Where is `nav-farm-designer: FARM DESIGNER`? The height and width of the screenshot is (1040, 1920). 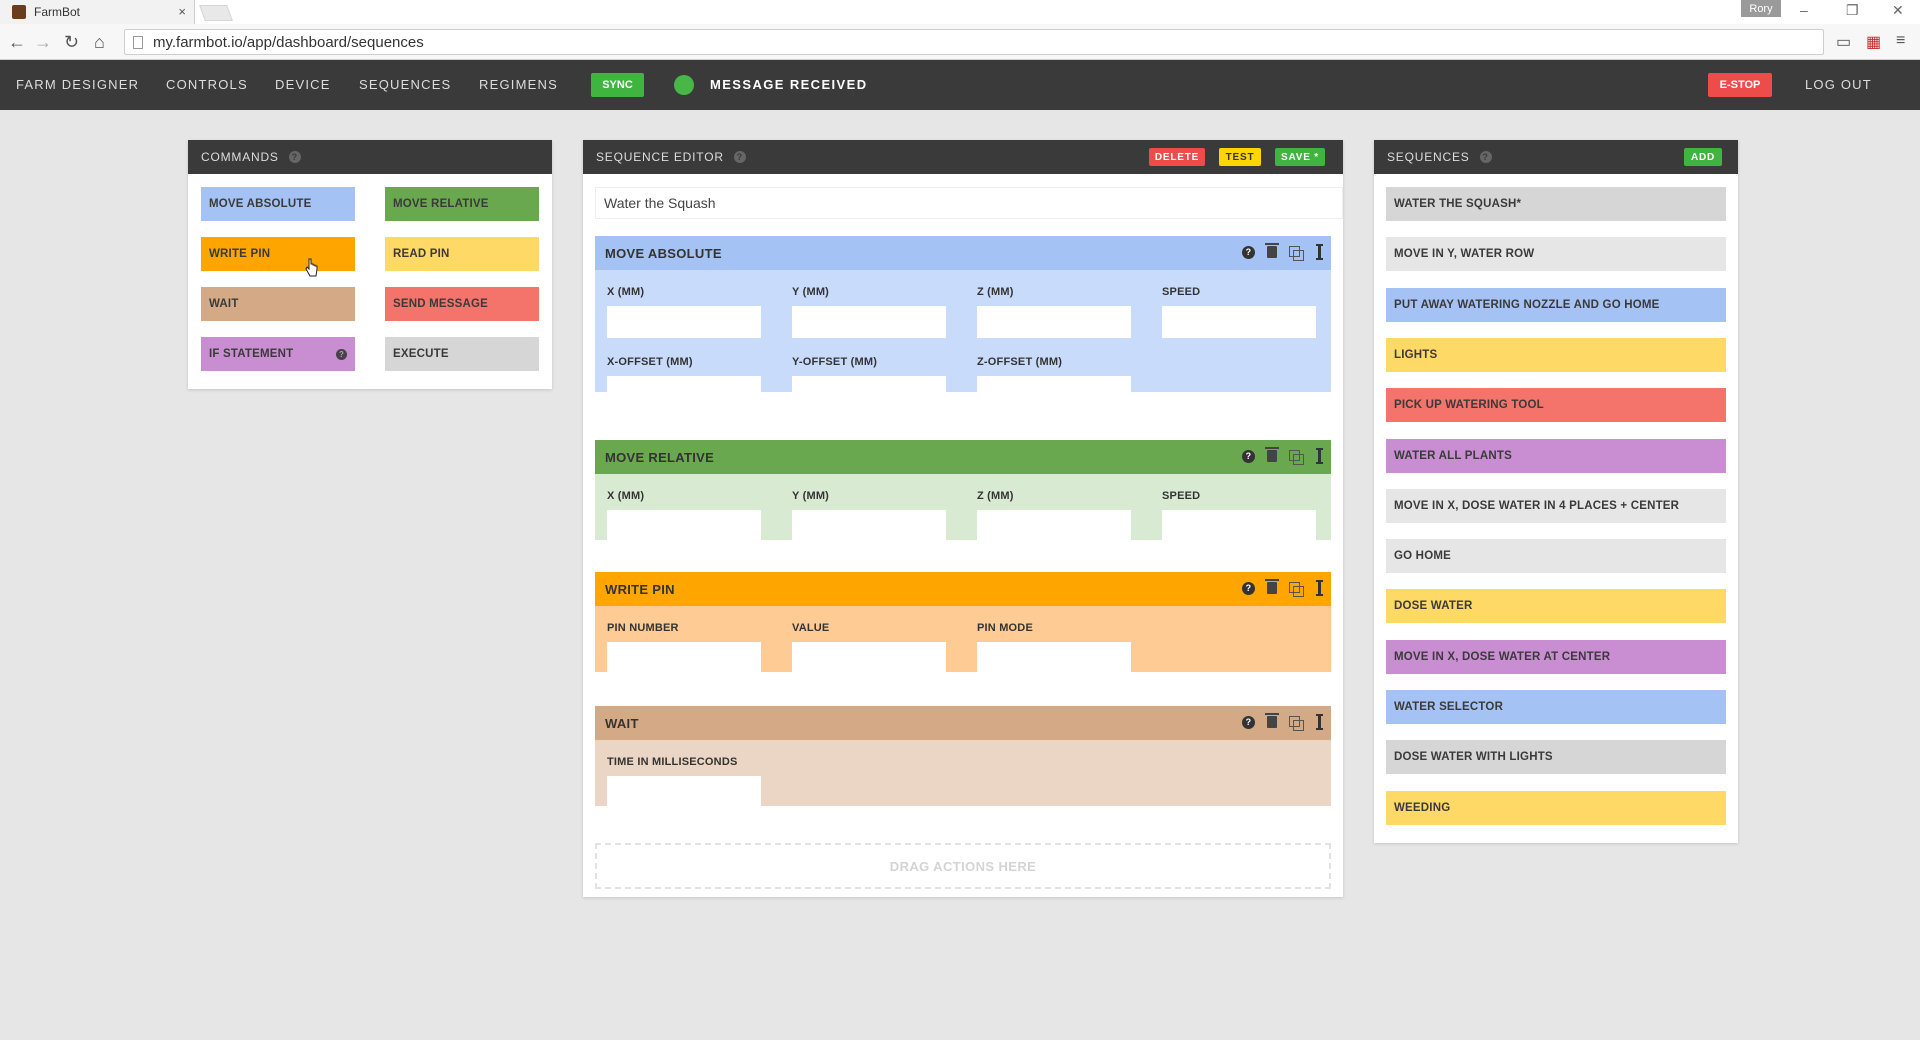 nav-farm-designer: FARM DESIGNER is located at coordinates (77, 84).